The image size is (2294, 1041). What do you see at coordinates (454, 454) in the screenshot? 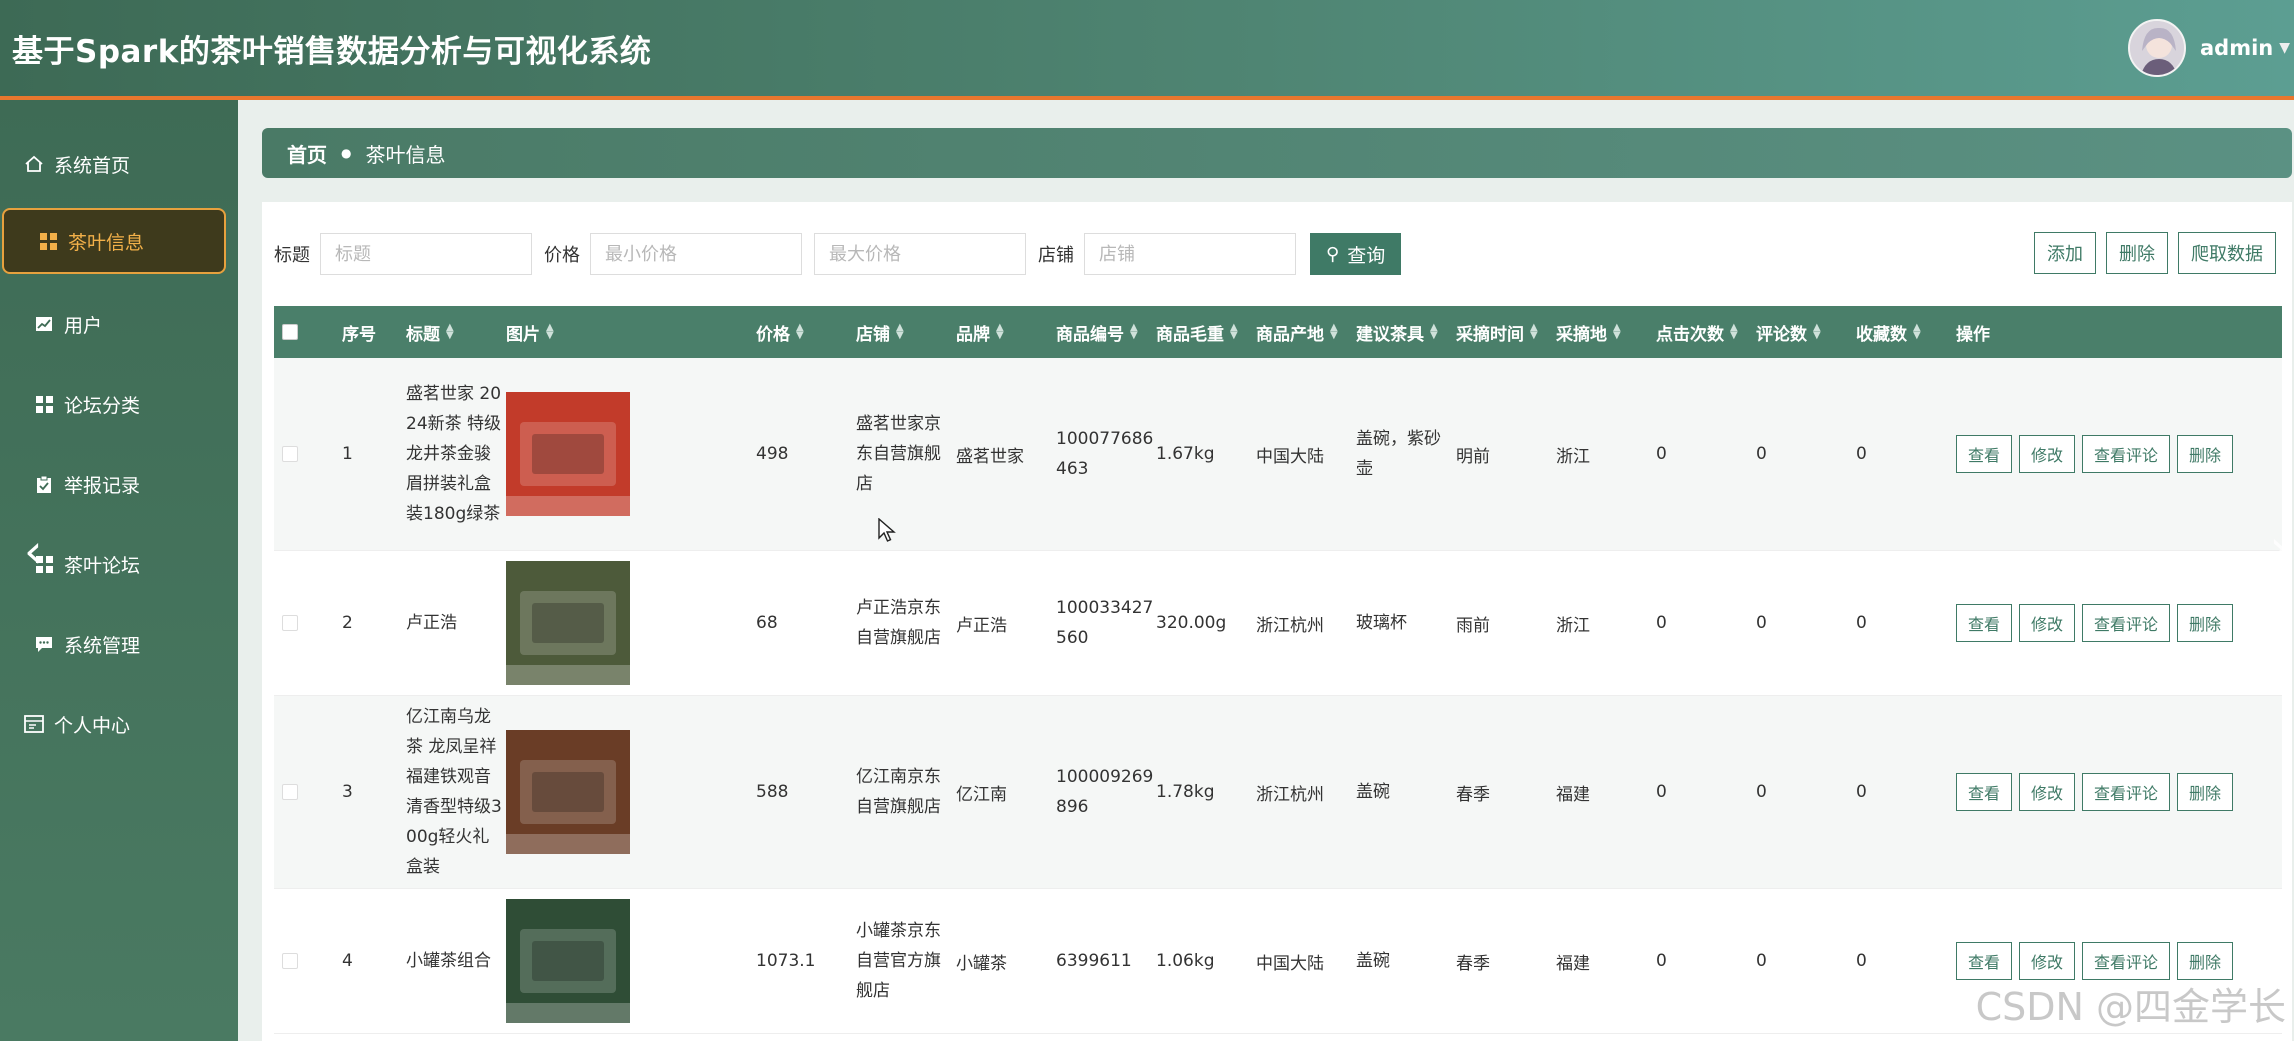
I see `cell-title: 盛茗世家 2024新茶 特级龙井茶金骏眉拼装礼盒装180g绿茶` at bounding box center [454, 454].